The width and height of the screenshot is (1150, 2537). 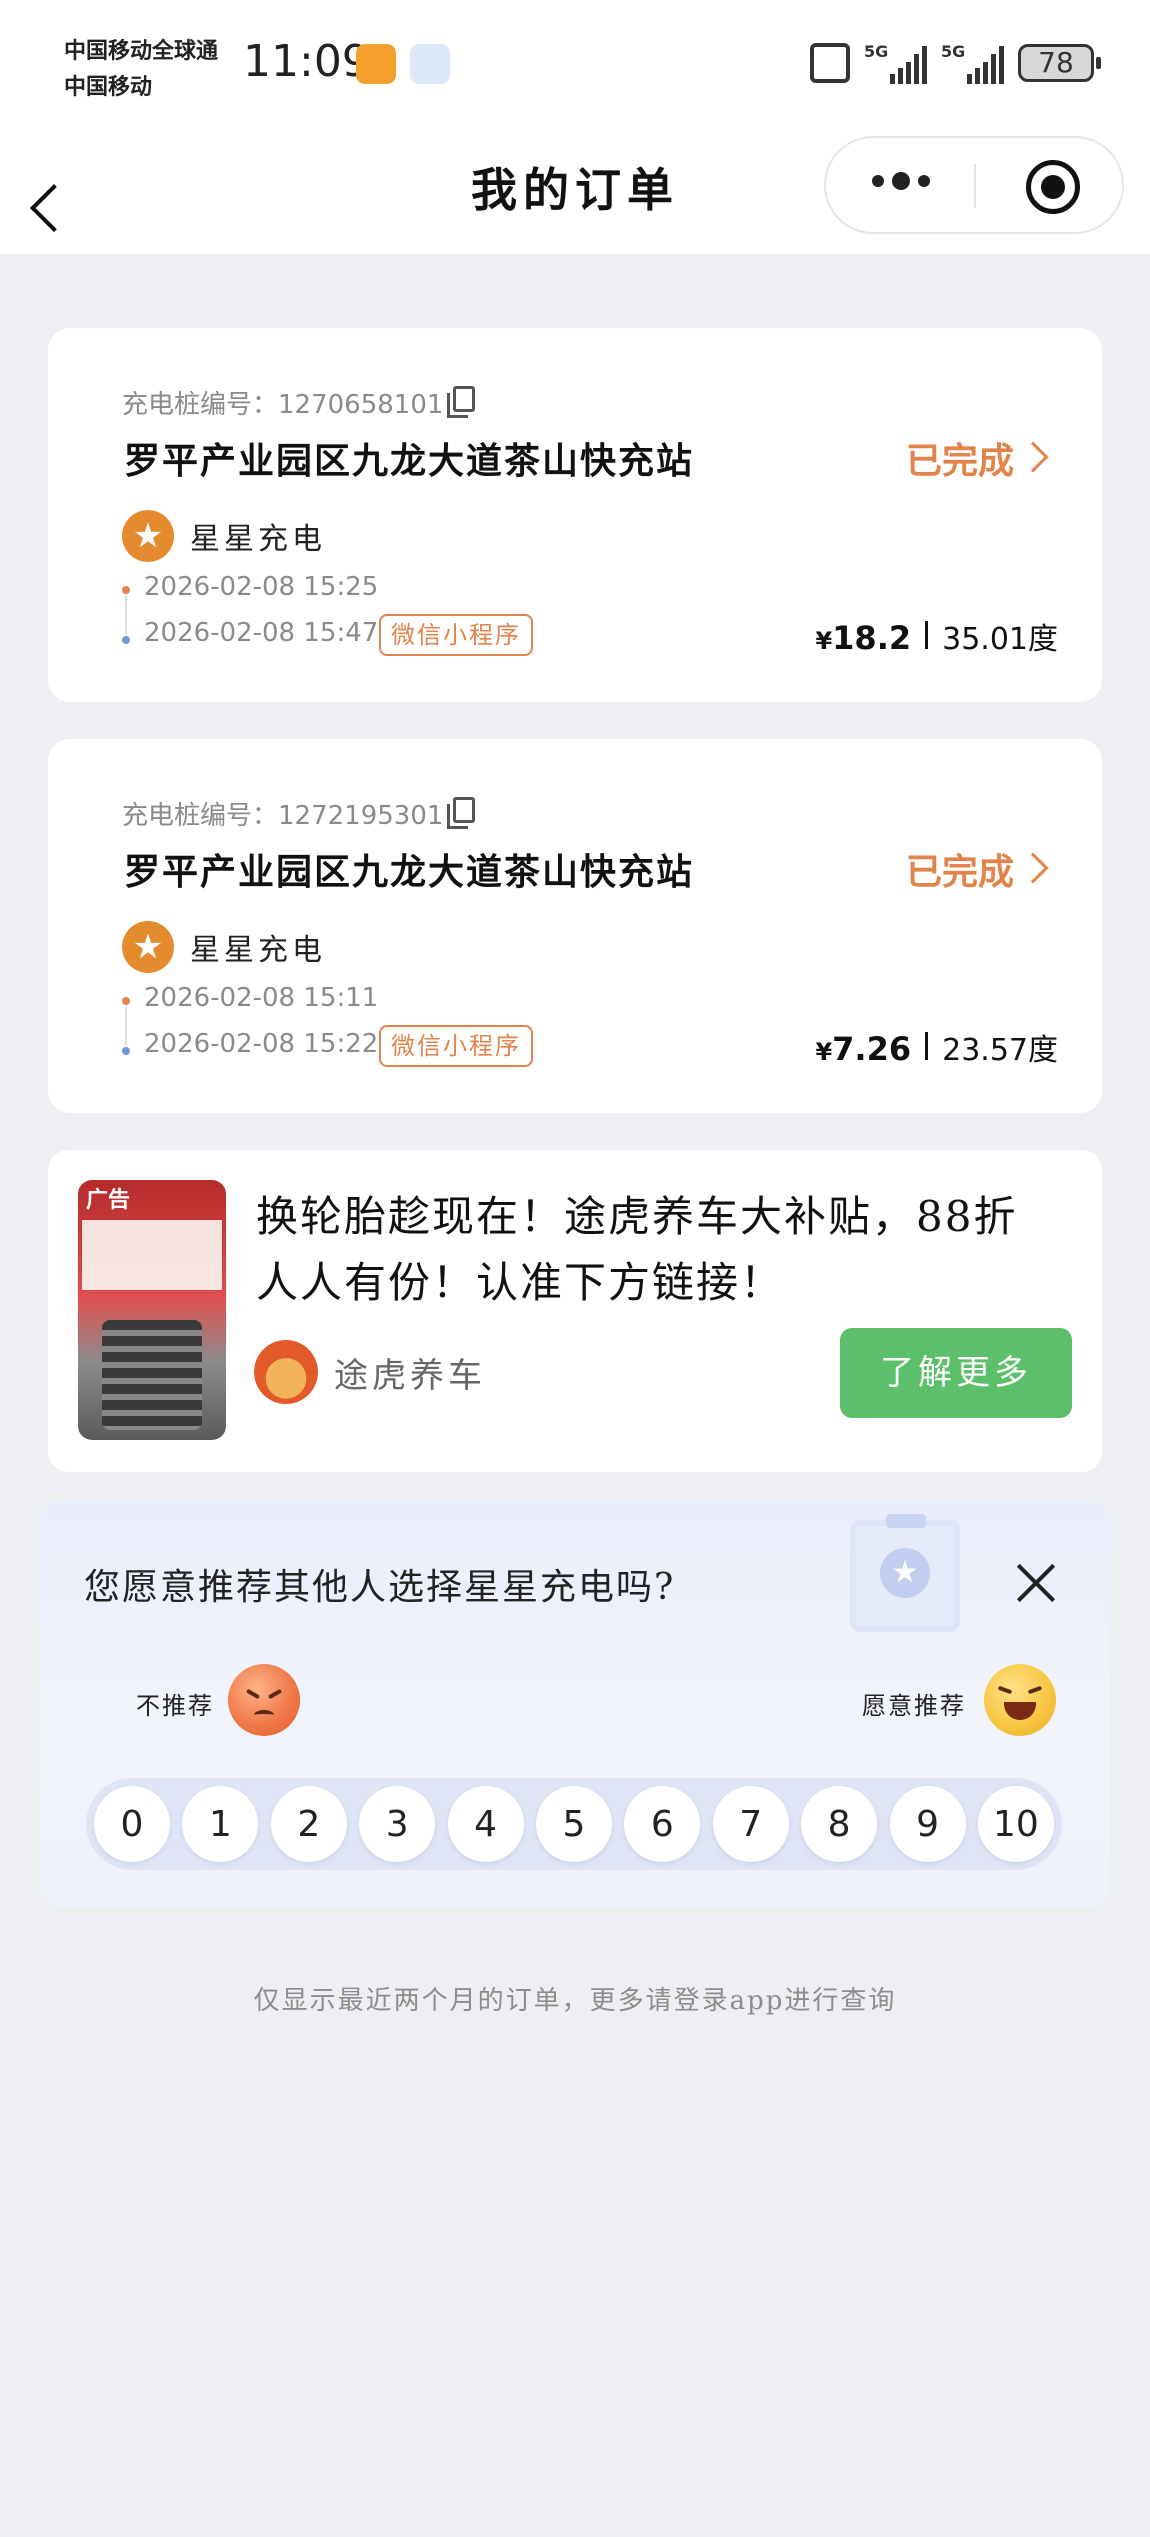 I want to click on carrier-2: 中国移动, so click(x=108, y=87).